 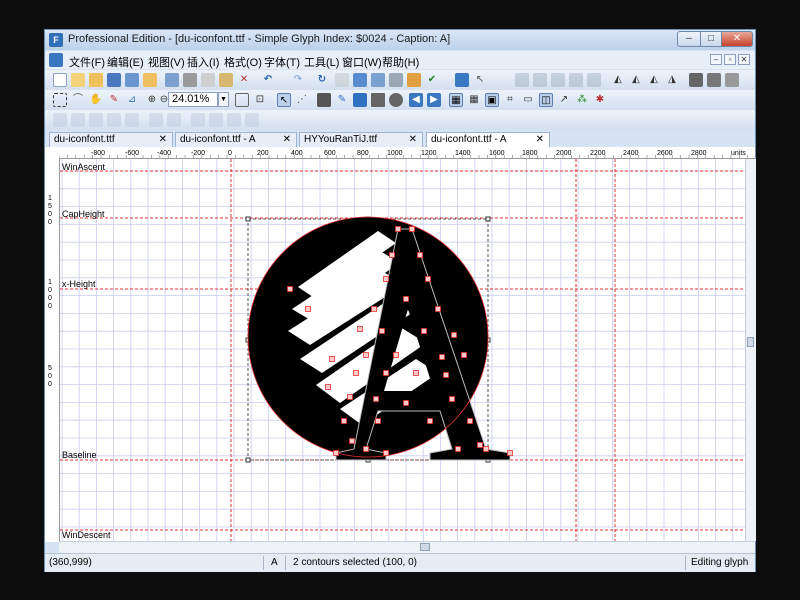 I want to click on font-properties-icon, so click(x=396, y=80).